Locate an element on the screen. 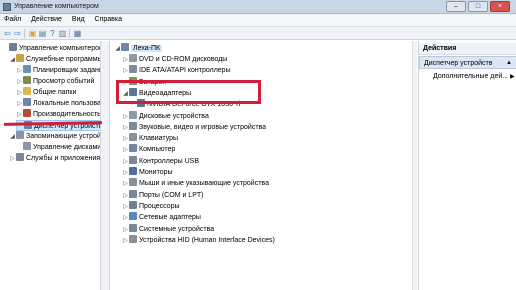 The width and height of the screenshot is (516, 290). minimize-button: – is located at coordinates (456, 6).